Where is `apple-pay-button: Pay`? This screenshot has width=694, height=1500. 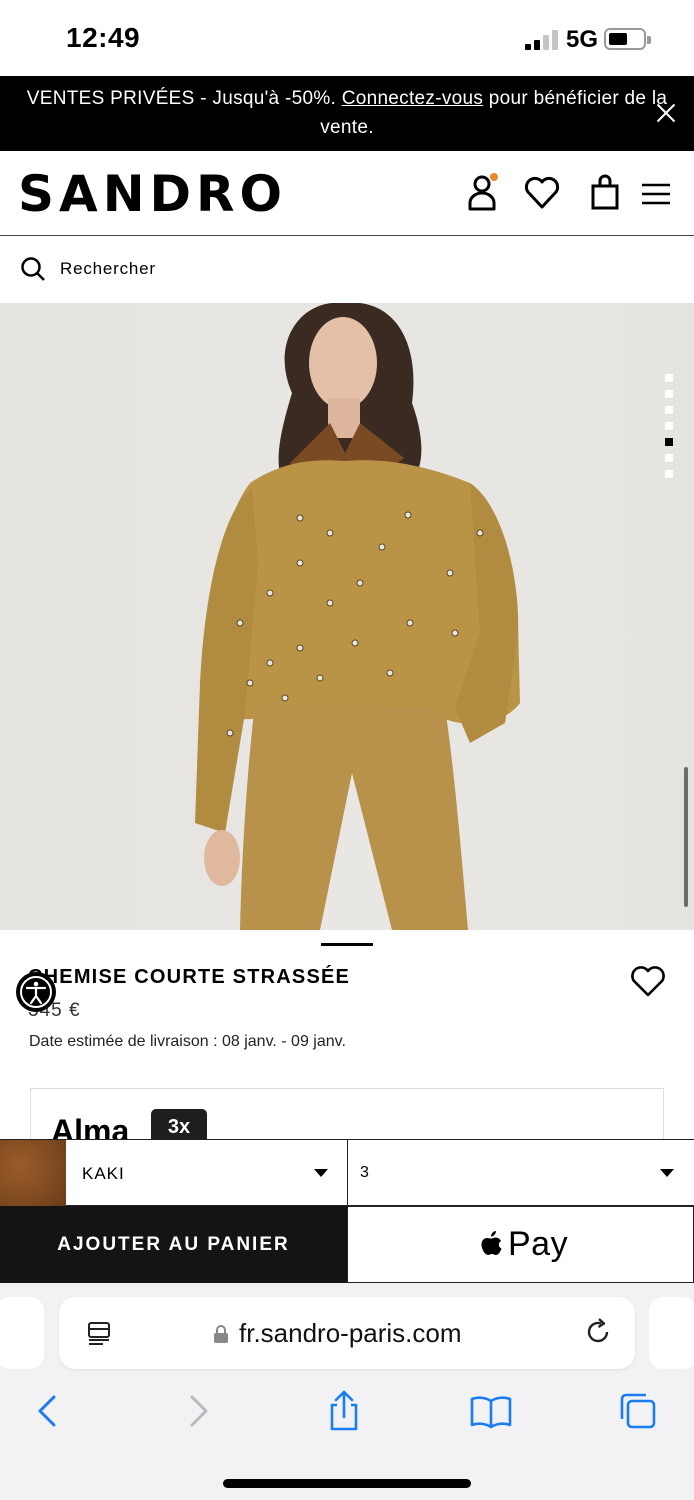 apple-pay-button: Pay is located at coordinates (520, 1244).